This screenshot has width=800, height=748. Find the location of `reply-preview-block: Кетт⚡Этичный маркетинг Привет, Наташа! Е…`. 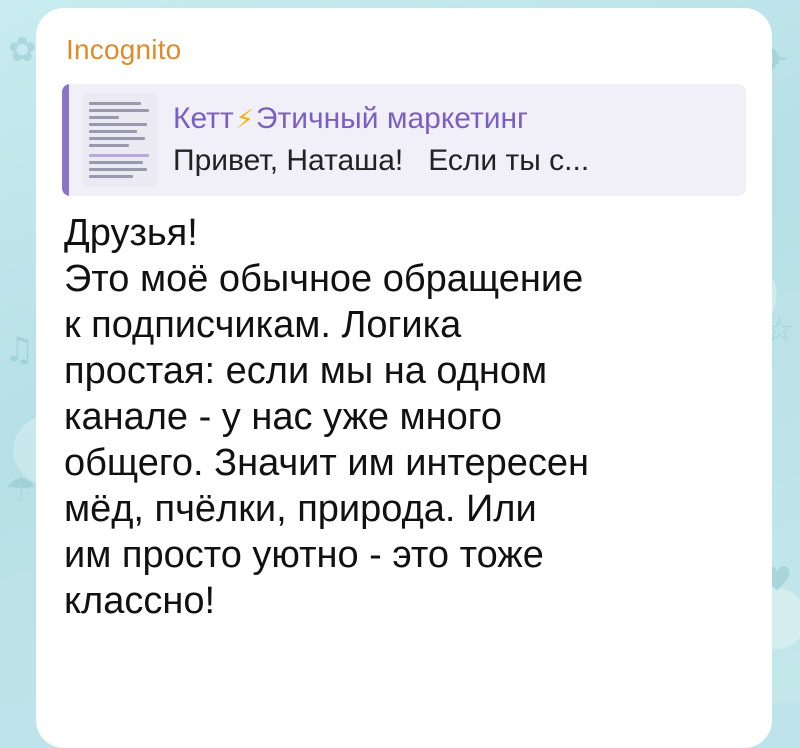

reply-preview-block: Кетт⚡Этичный маркетинг Привет, Наташа! Е… is located at coordinates (404, 140).